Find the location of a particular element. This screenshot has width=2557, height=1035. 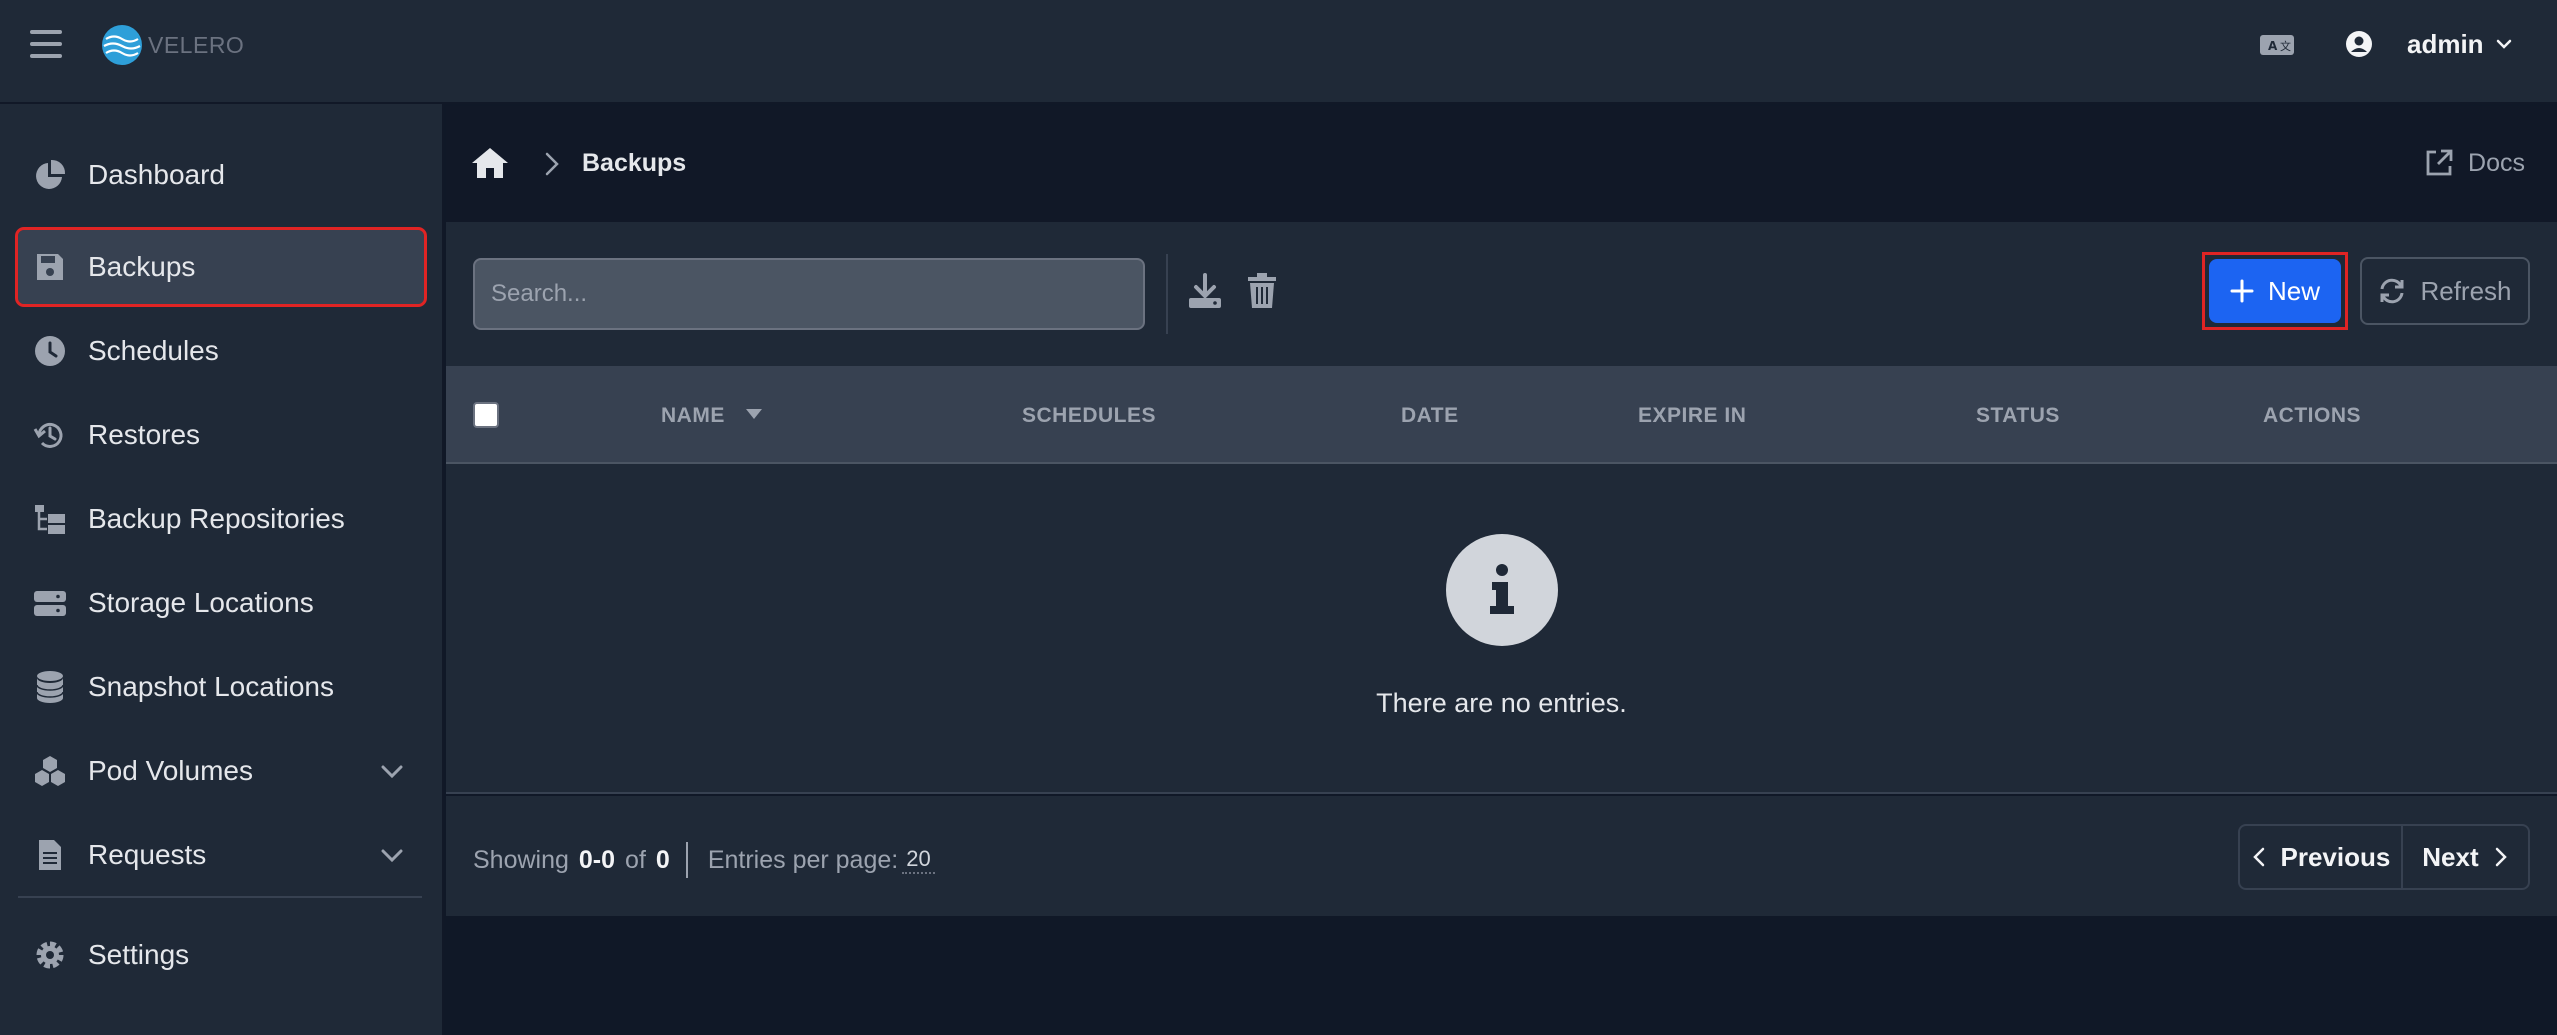

file-icon is located at coordinates (50, 855).